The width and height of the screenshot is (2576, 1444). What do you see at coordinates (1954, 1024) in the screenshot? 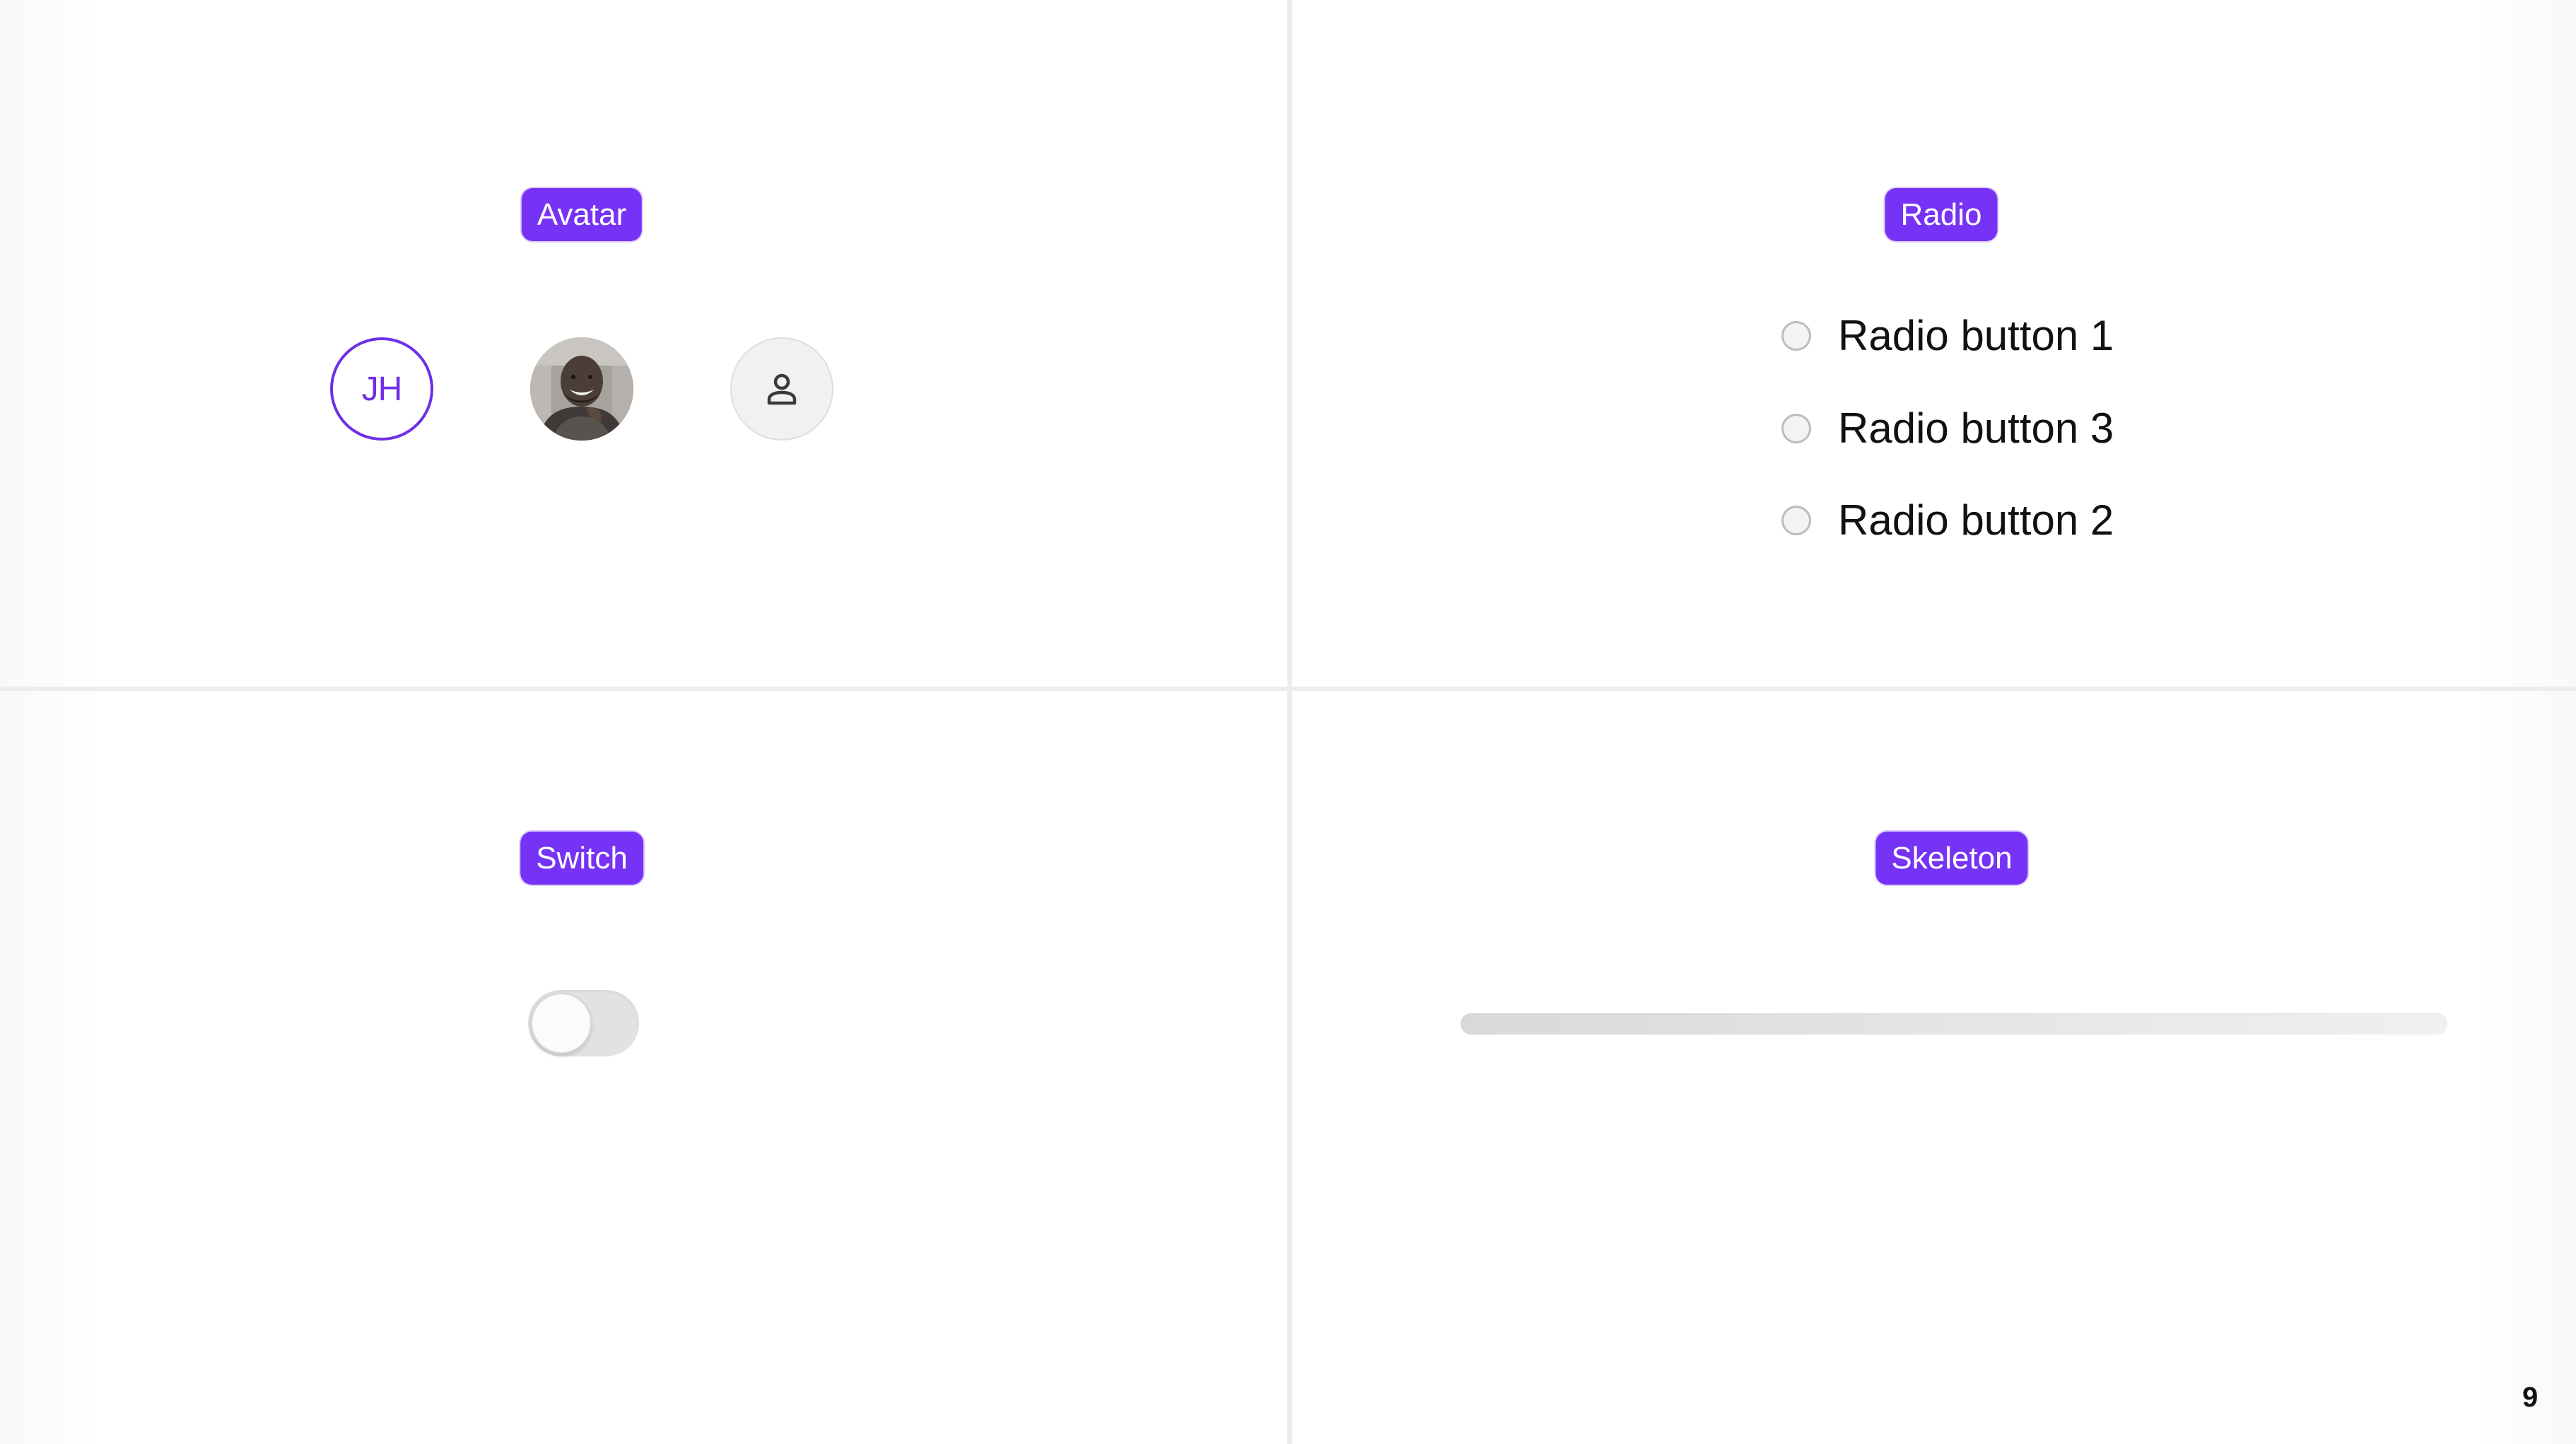
I see `skeleton-bar` at bounding box center [1954, 1024].